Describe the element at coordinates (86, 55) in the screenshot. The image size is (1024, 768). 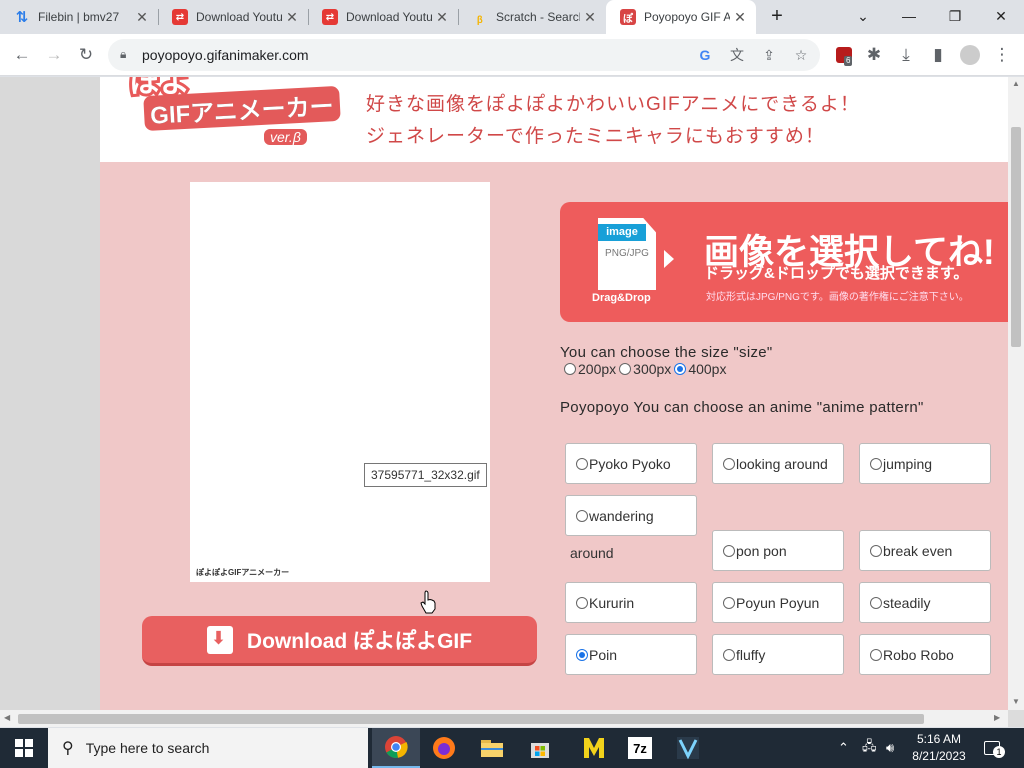
I see `reload-button: ↻` at that location.